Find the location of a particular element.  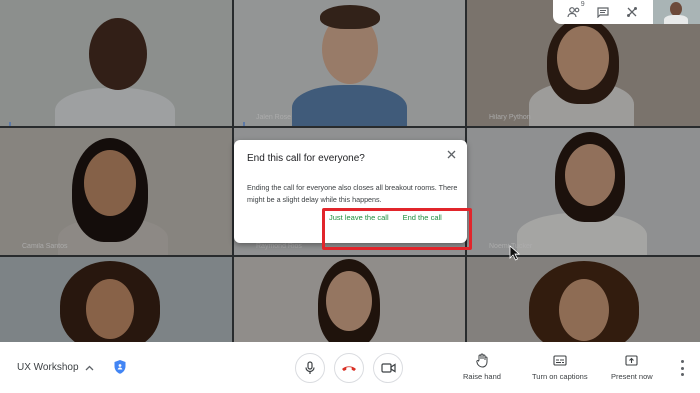

activities-icon is located at coordinates (632, 12).